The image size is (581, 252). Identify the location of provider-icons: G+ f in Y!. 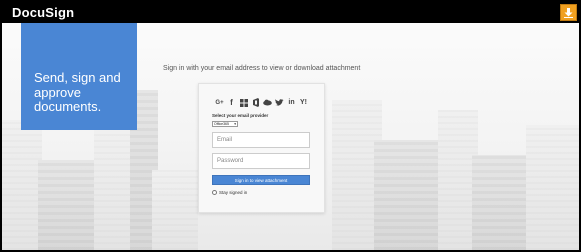
(261, 102).